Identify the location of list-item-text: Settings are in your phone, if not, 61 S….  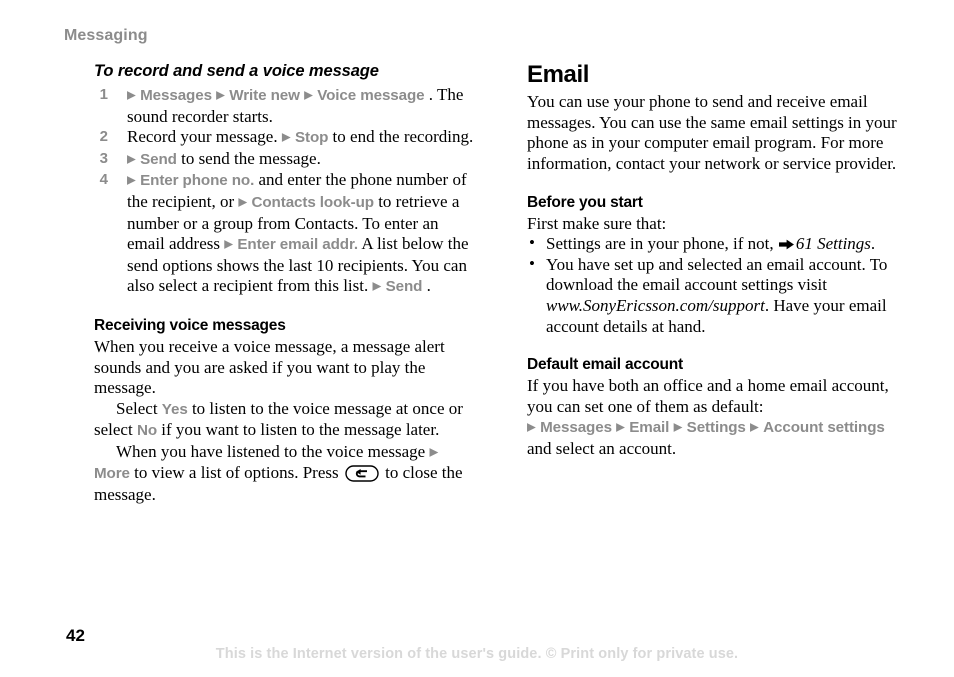
(710, 243).